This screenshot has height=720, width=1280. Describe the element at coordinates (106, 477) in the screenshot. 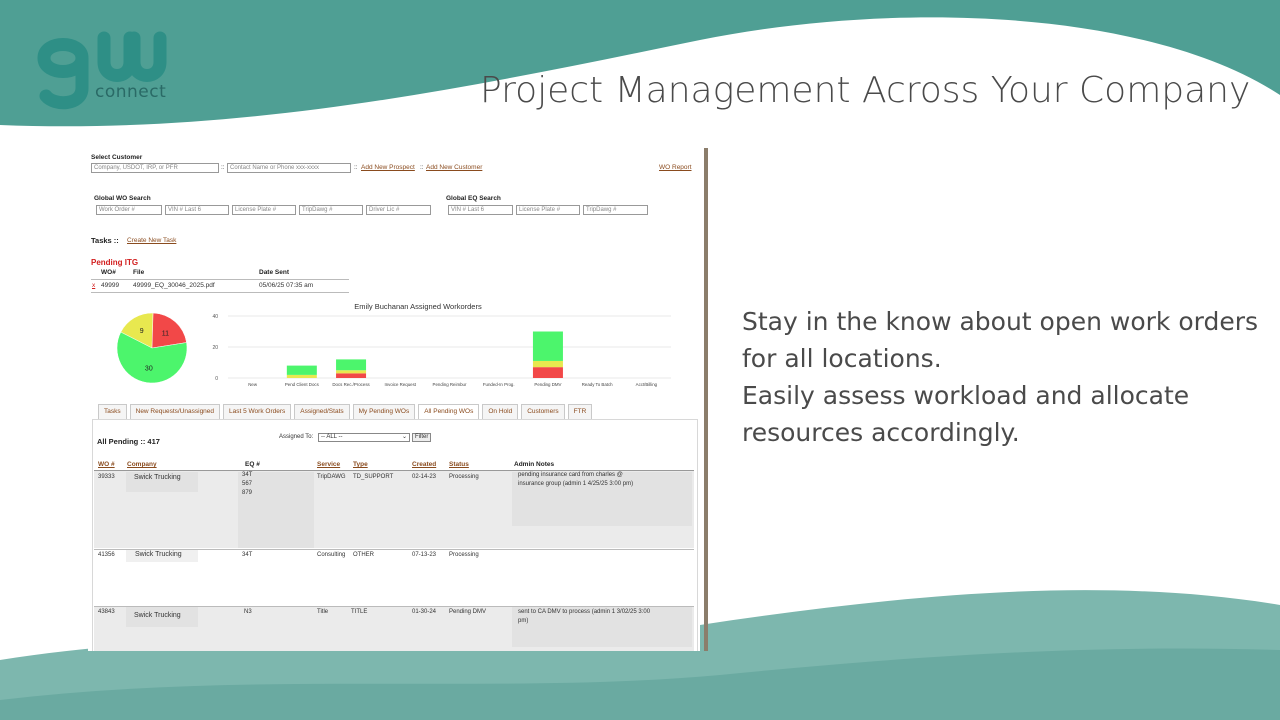

I see `row-wo-number: 39333` at that location.